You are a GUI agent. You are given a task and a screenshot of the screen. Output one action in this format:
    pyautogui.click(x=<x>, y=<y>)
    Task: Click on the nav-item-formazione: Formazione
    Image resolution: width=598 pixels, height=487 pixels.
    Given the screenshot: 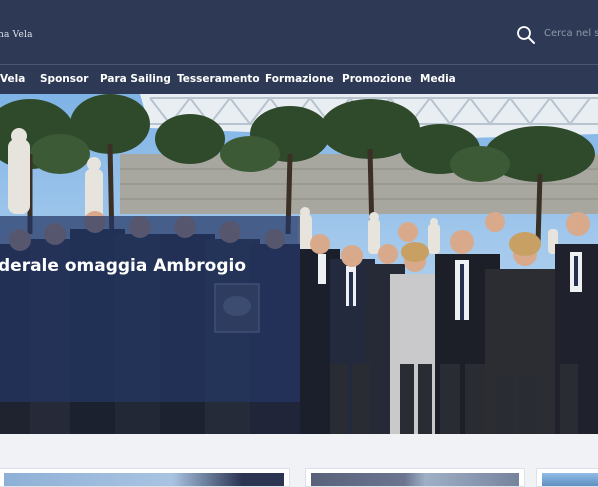 What is the action you would take?
    pyautogui.click(x=299, y=79)
    